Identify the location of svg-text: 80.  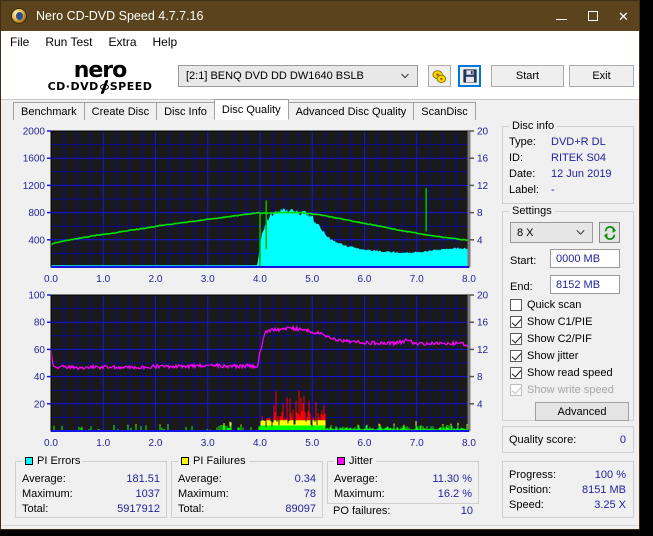
(40, 323).